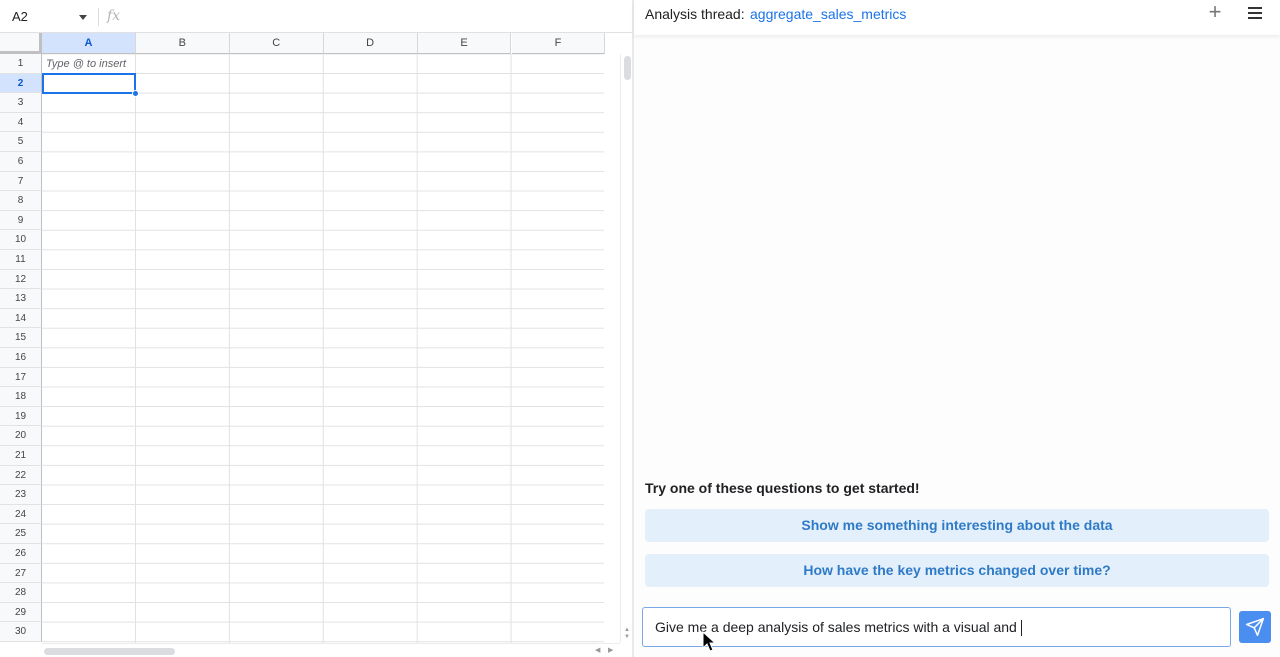  What do you see at coordinates (370, 43) in the screenshot?
I see `column-header-d: D` at bounding box center [370, 43].